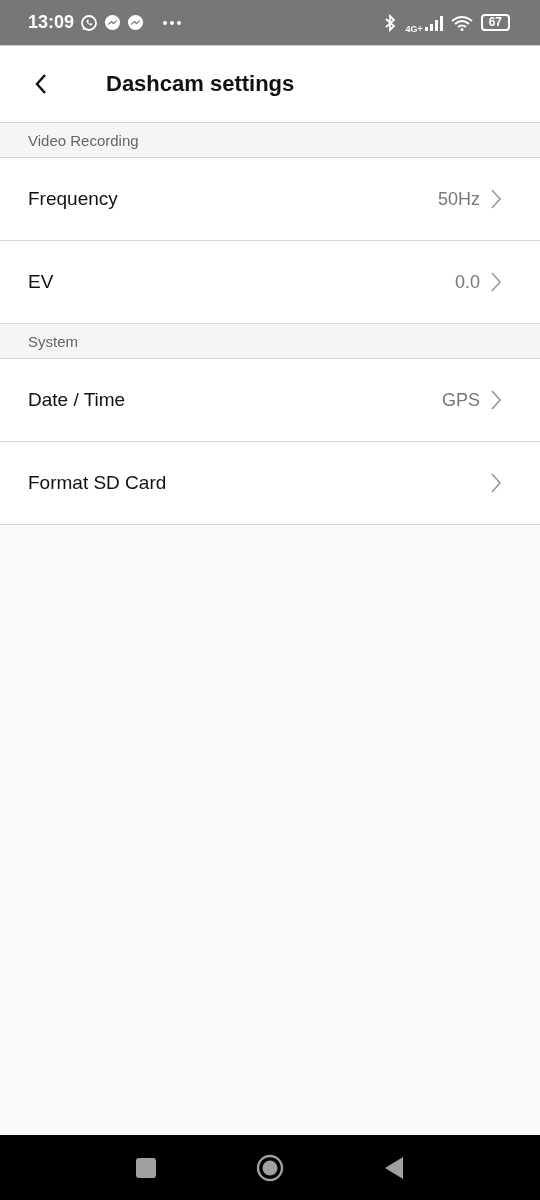  What do you see at coordinates (270, 400) in the screenshot?
I see `settings-row: Date / Time GPS` at bounding box center [270, 400].